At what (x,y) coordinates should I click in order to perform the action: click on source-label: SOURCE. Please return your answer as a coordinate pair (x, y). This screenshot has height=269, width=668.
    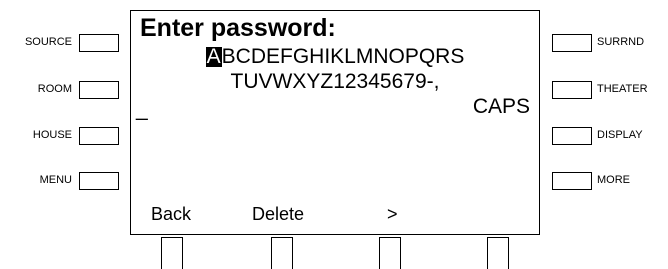
    Looking at the image, I should click on (48, 42).